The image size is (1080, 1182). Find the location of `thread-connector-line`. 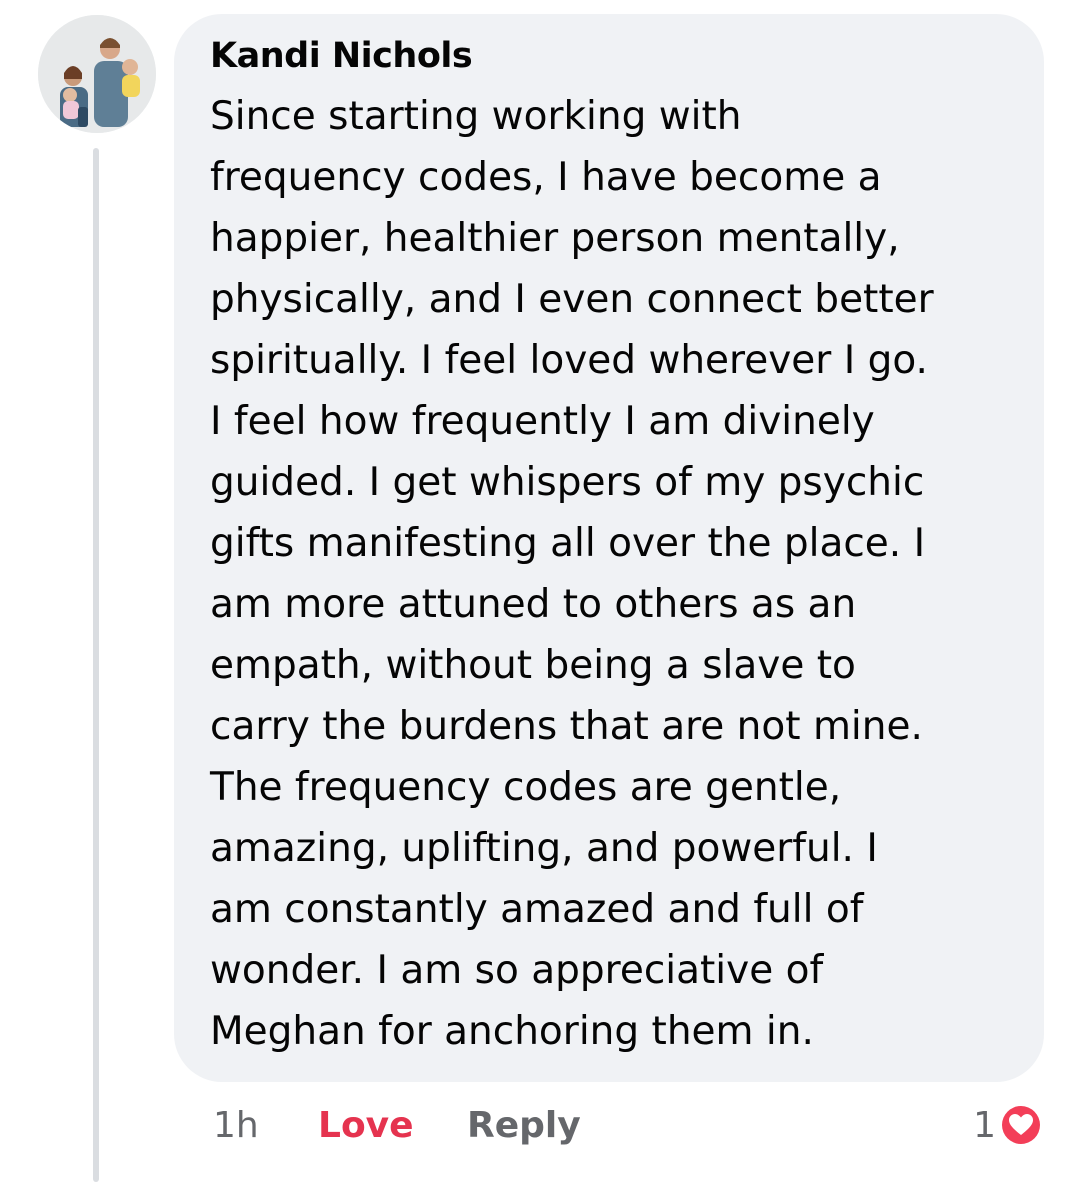

thread-connector-line is located at coordinates (96, 665).